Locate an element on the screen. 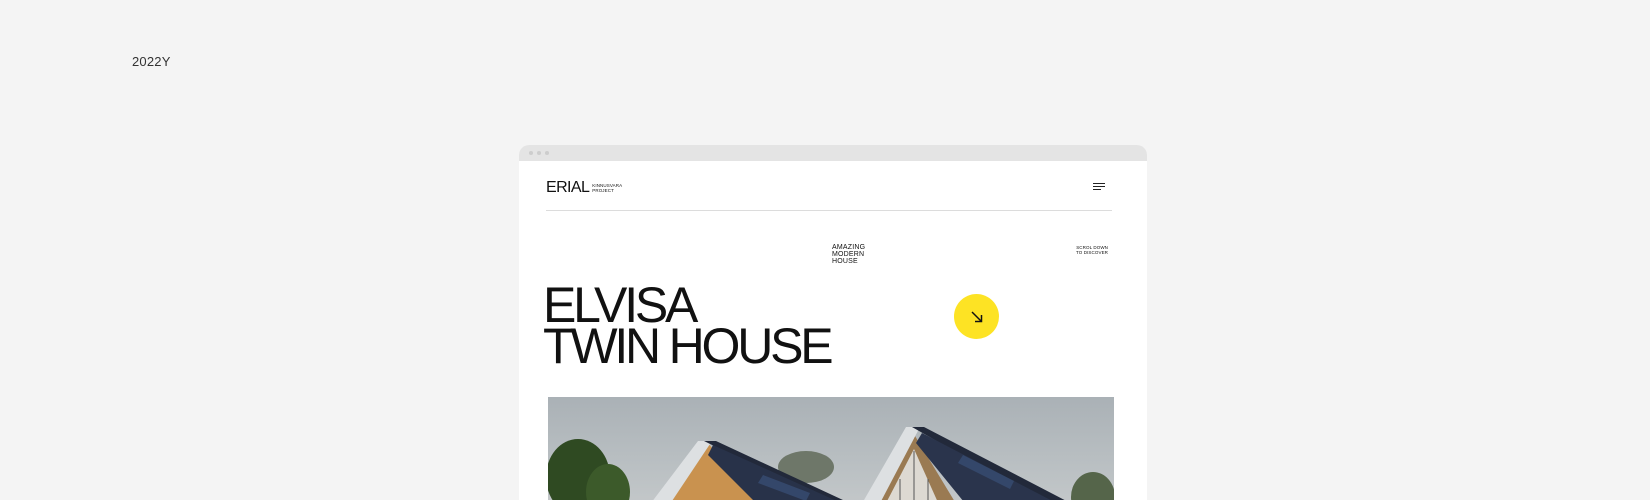 The width and height of the screenshot is (1650, 500). logo-subtitle-line: PROJECT is located at coordinates (603, 190).